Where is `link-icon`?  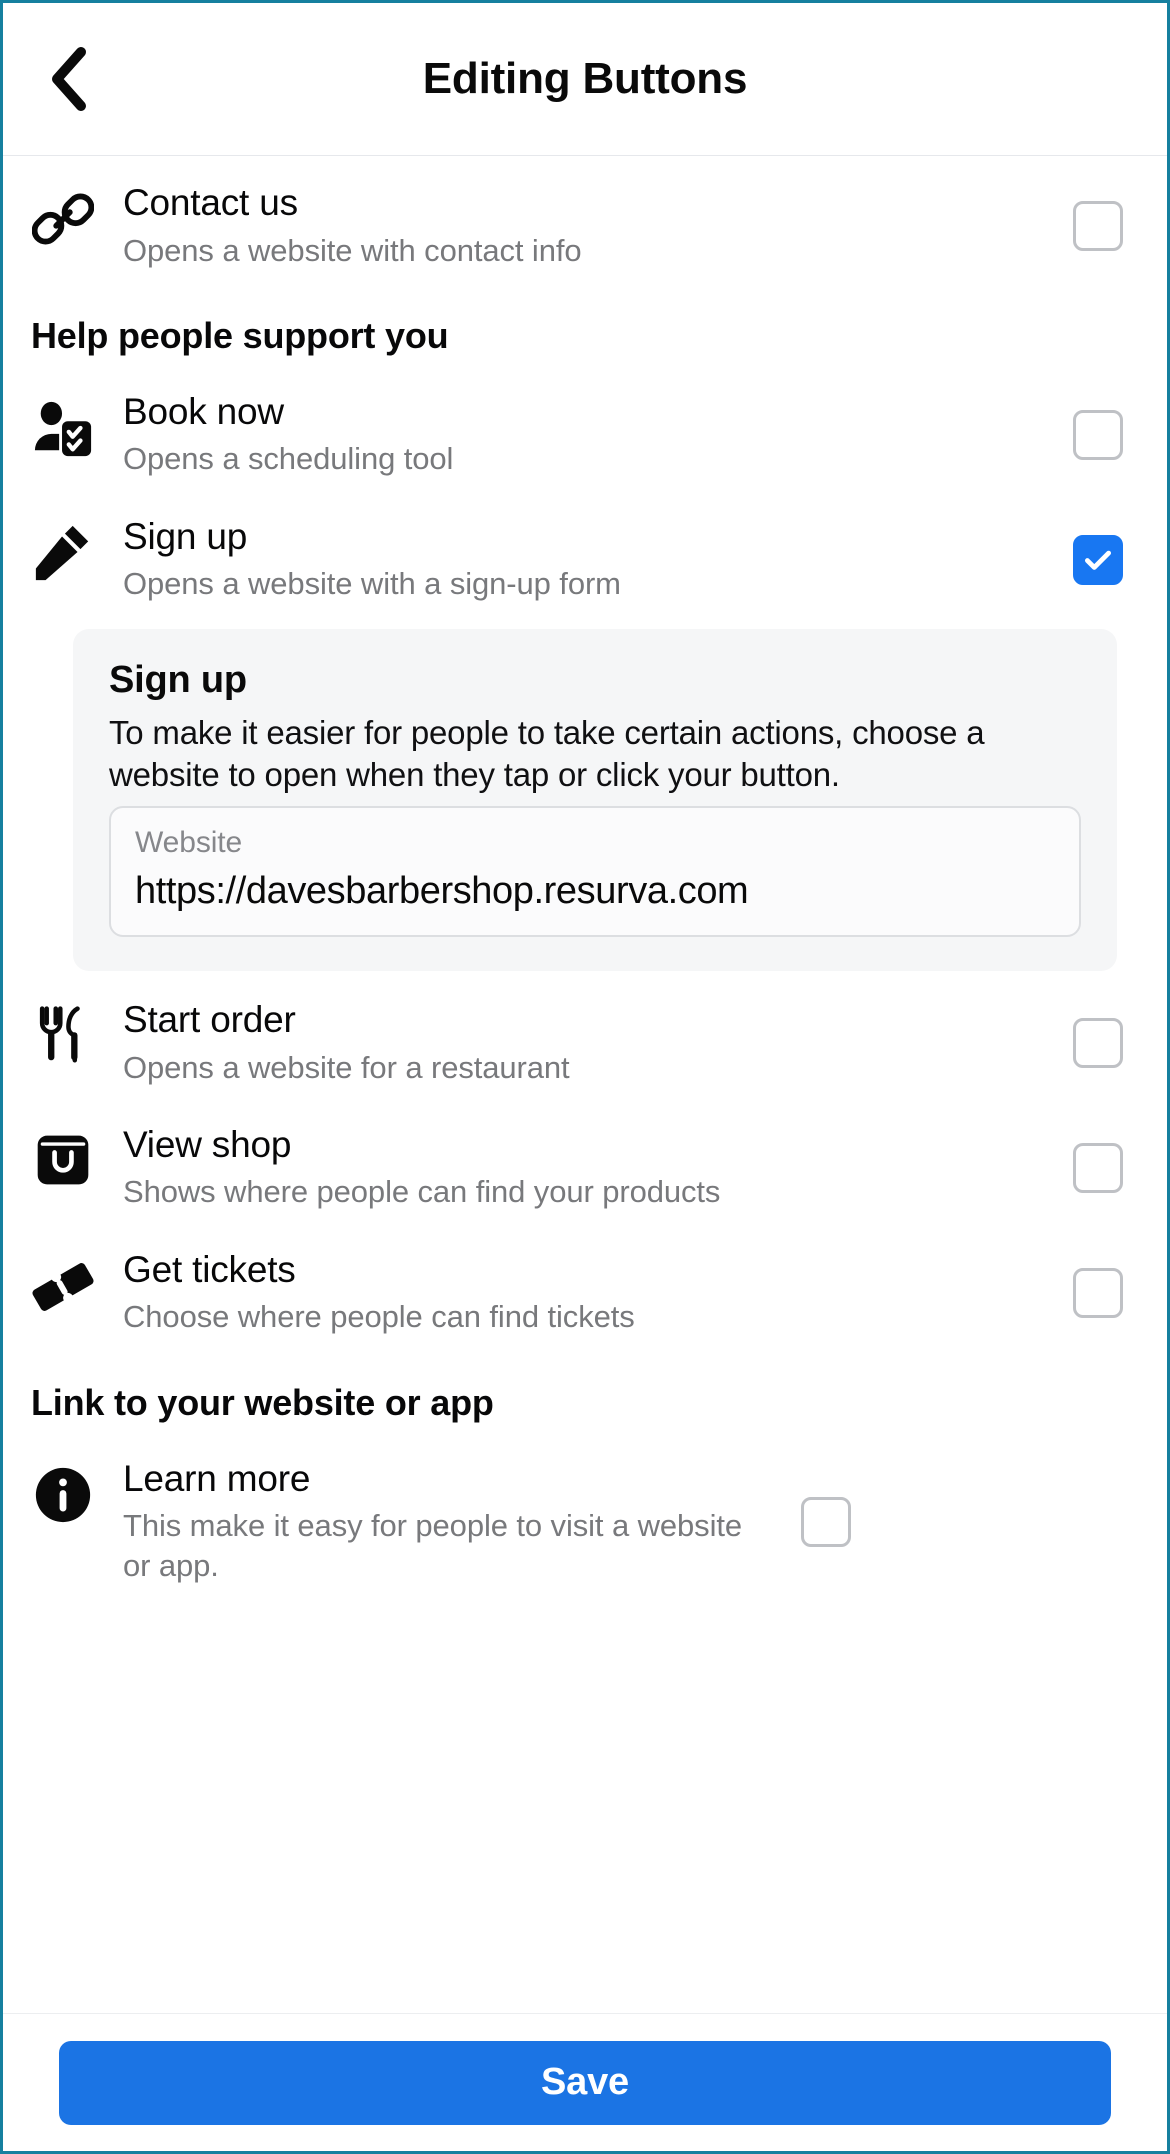 link-icon is located at coordinates (63, 216).